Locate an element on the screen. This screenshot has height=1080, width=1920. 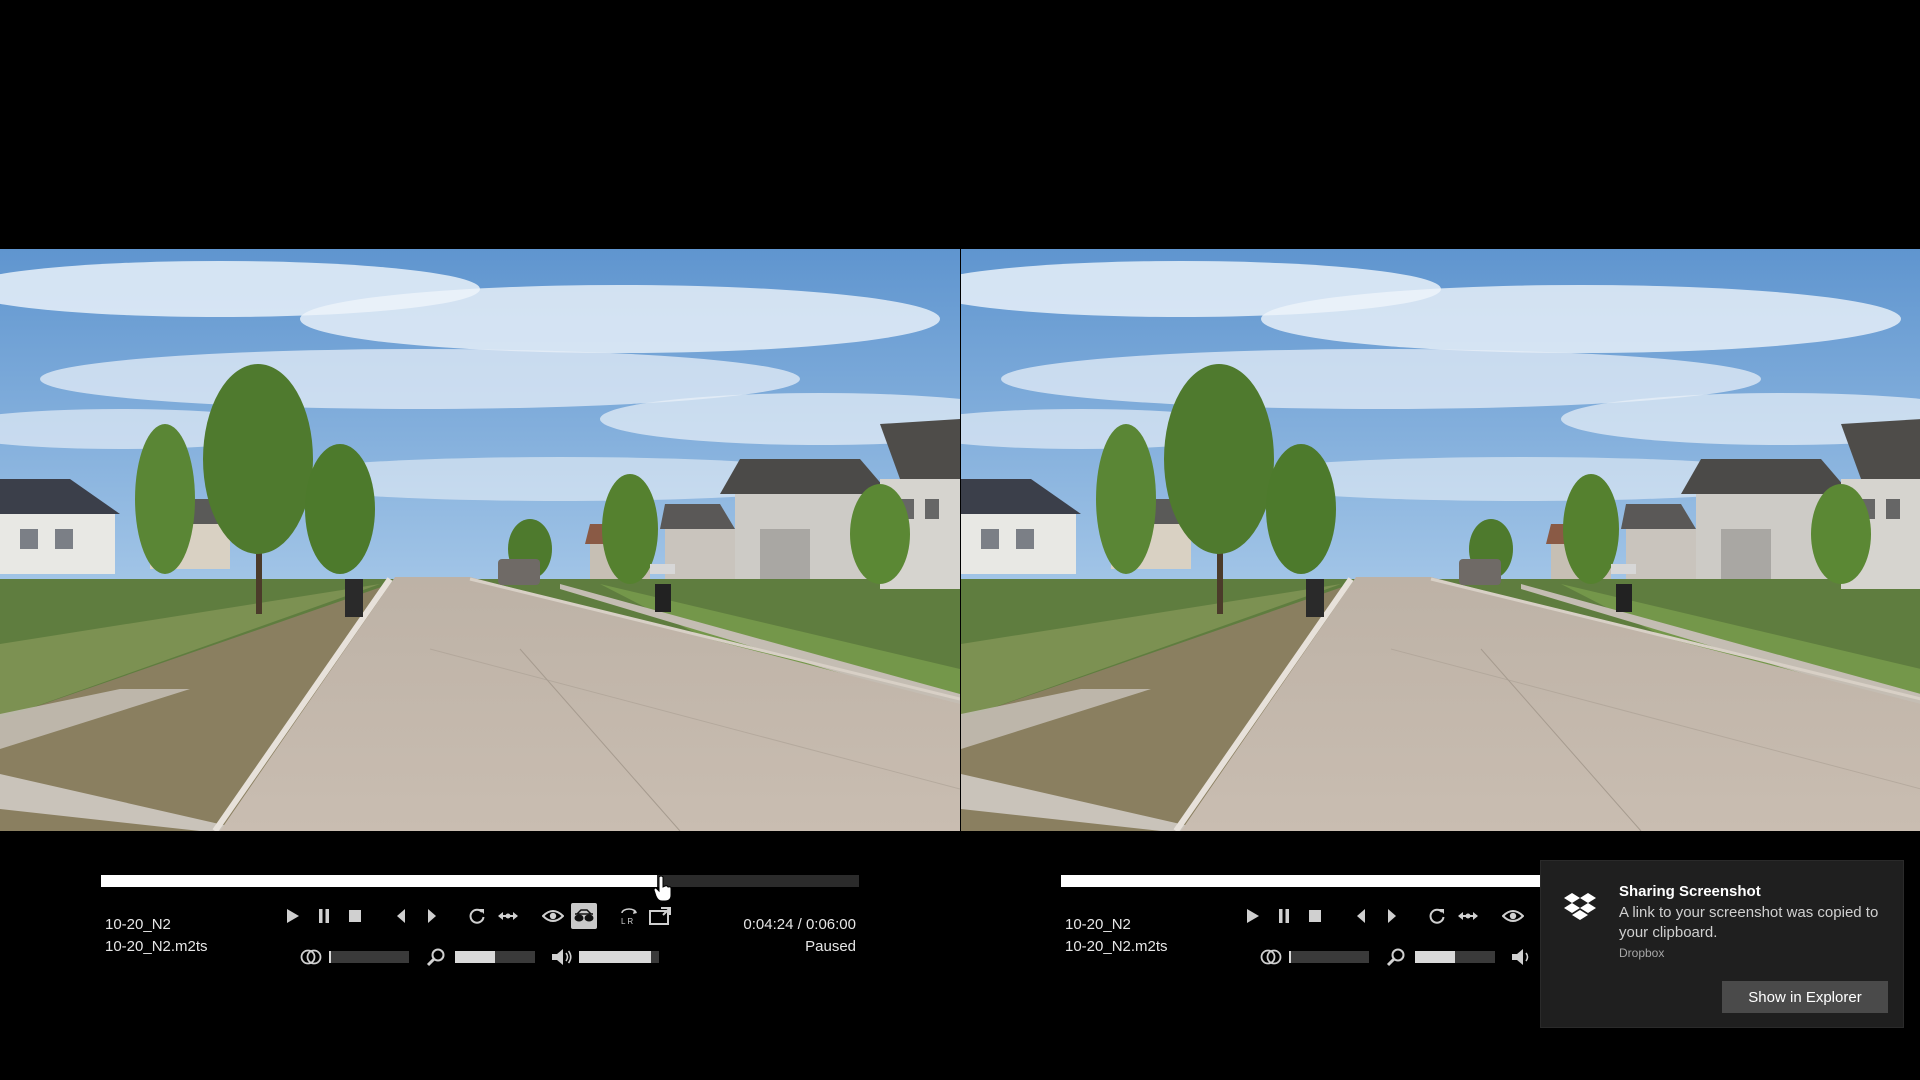
volume-slider-fill is located at coordinates (615, 957).